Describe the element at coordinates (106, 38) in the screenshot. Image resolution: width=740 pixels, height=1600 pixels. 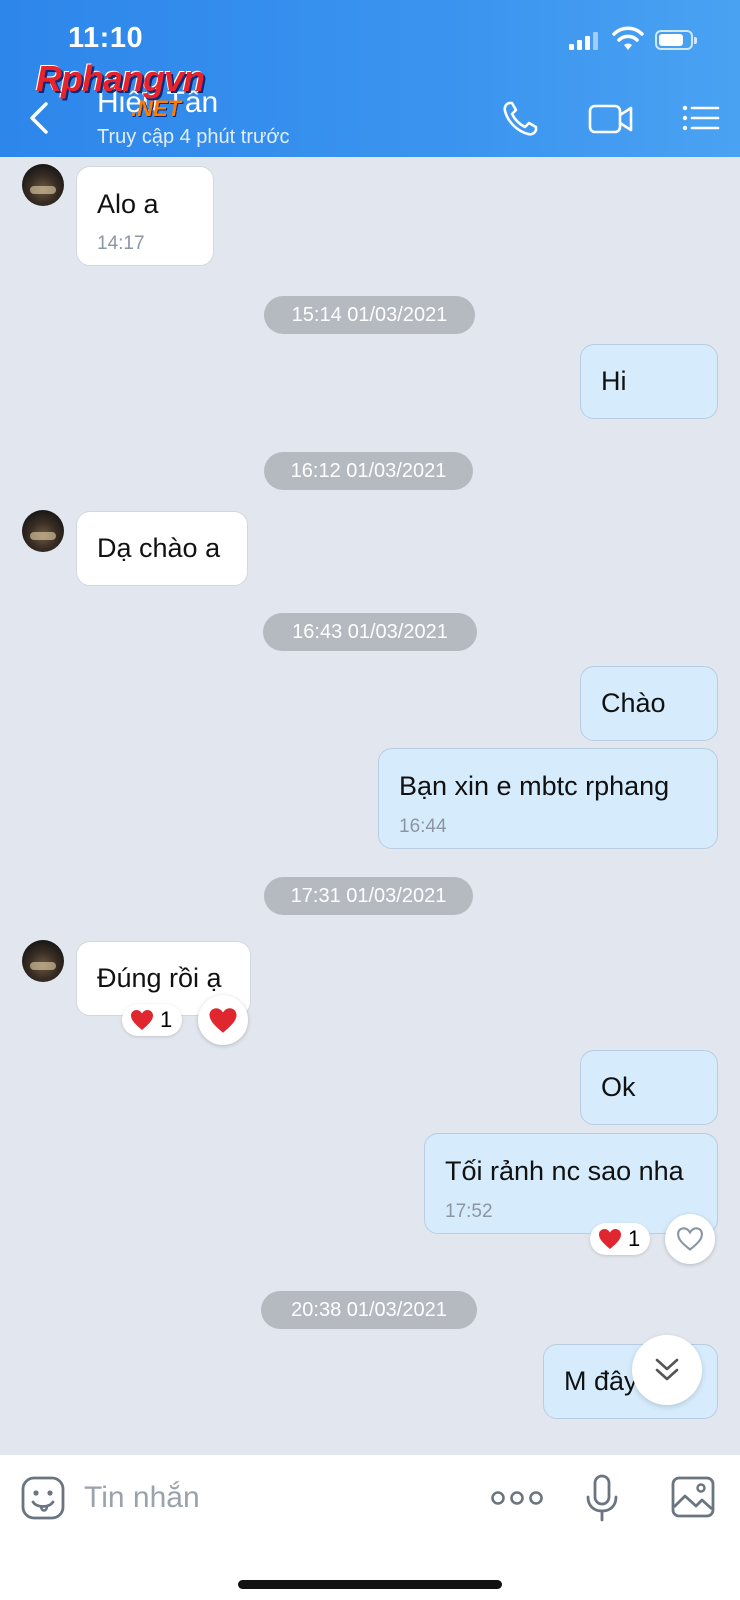
I see `status-time: 11:10` at that location.